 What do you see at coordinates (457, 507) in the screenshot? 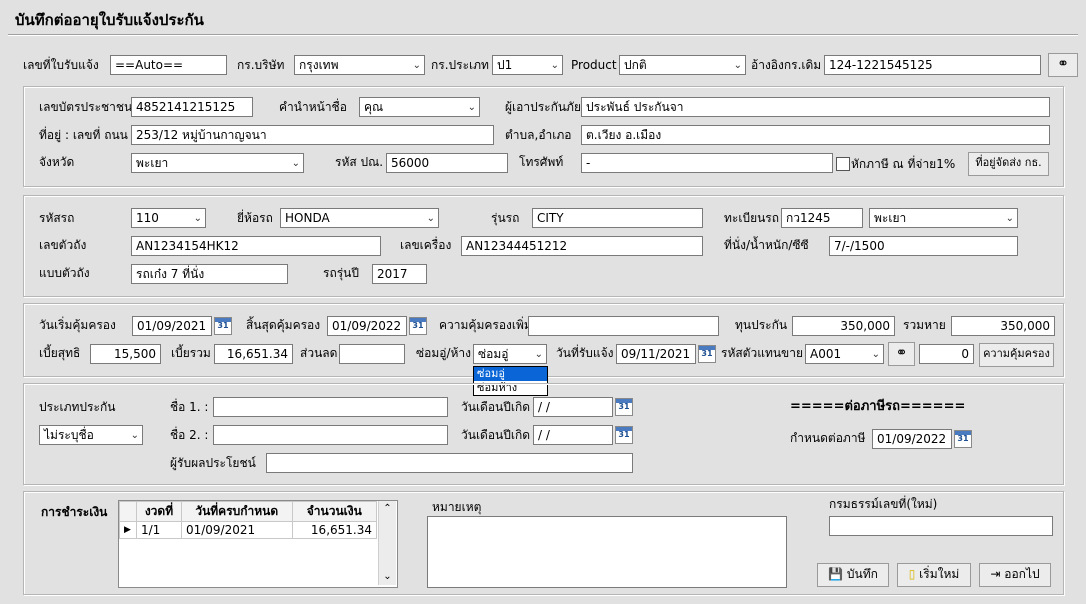
I see `remark-label: หมายเหตุ` at bounding box center [457, 507].